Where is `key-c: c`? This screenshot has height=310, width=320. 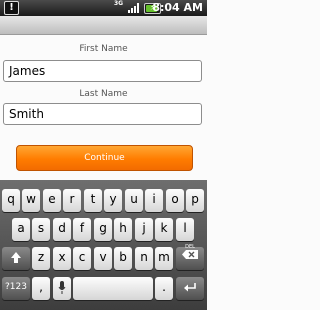
key-c: c is located at coordinates (82, 258).